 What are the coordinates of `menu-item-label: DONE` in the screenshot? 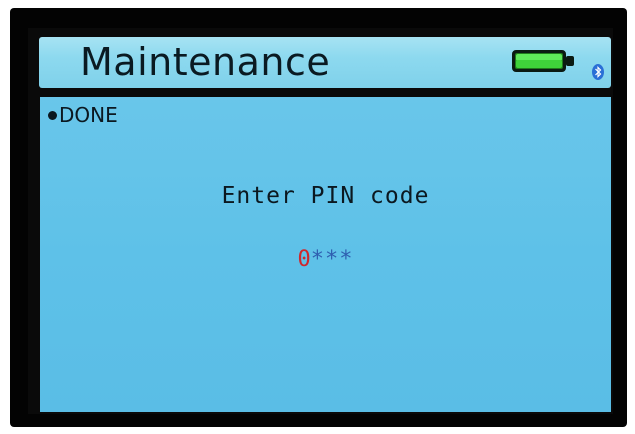 It's located at (88, 115).